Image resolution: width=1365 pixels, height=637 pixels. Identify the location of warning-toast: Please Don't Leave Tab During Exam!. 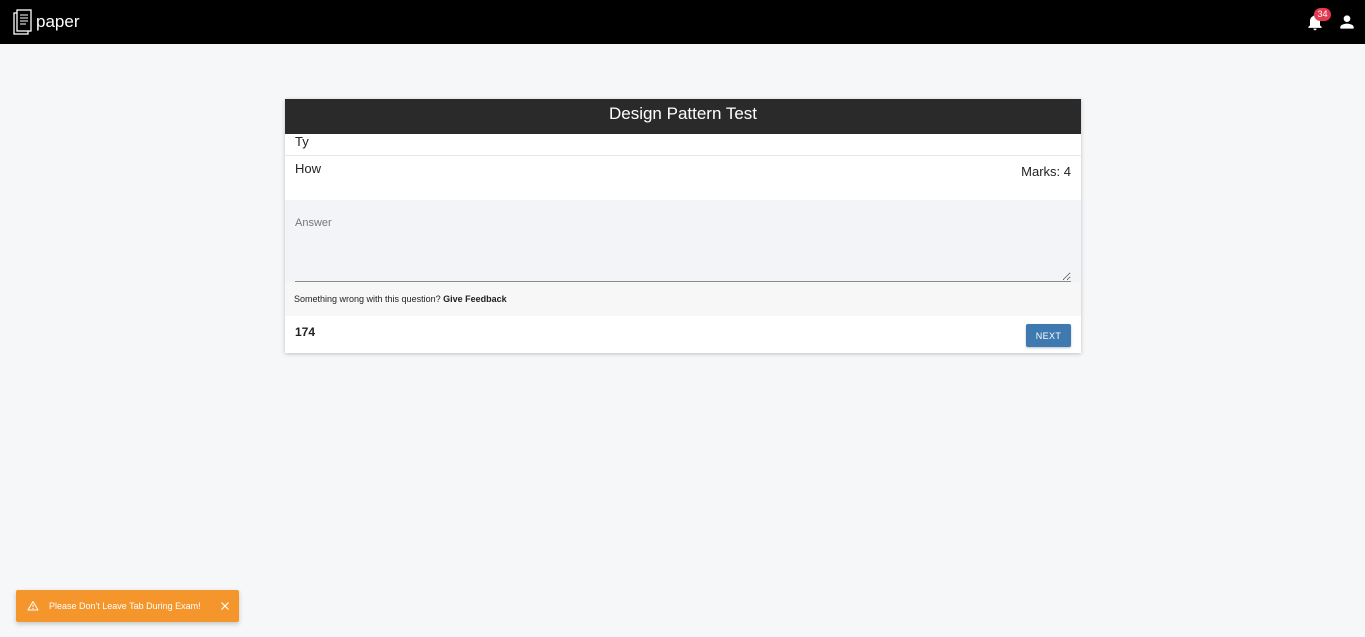
(127, 606).